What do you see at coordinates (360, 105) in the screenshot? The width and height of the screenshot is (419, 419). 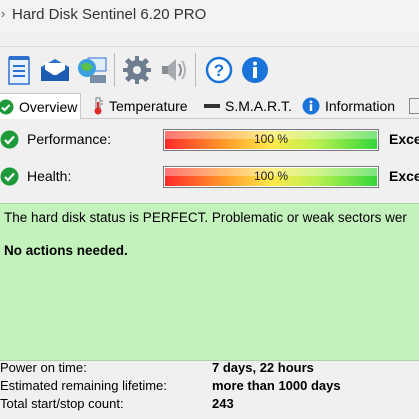 I see `tab-information-label: Information` at bounding box center [360, 105].